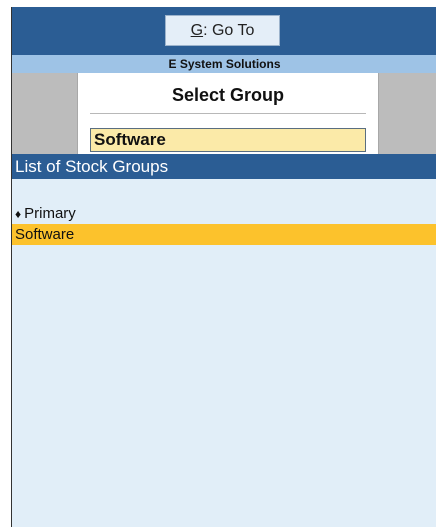  Describe the element at coordinates (224, 234) in the screenshot. I see `list-item-software: Software` at that location.